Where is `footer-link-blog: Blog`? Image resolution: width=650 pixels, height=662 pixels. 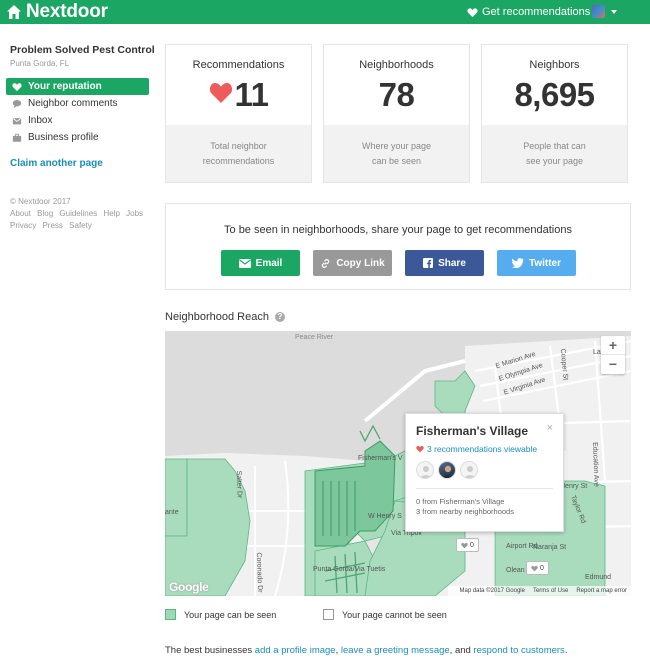 footer-link-blog: Blog is located at coordinates (45, 213).